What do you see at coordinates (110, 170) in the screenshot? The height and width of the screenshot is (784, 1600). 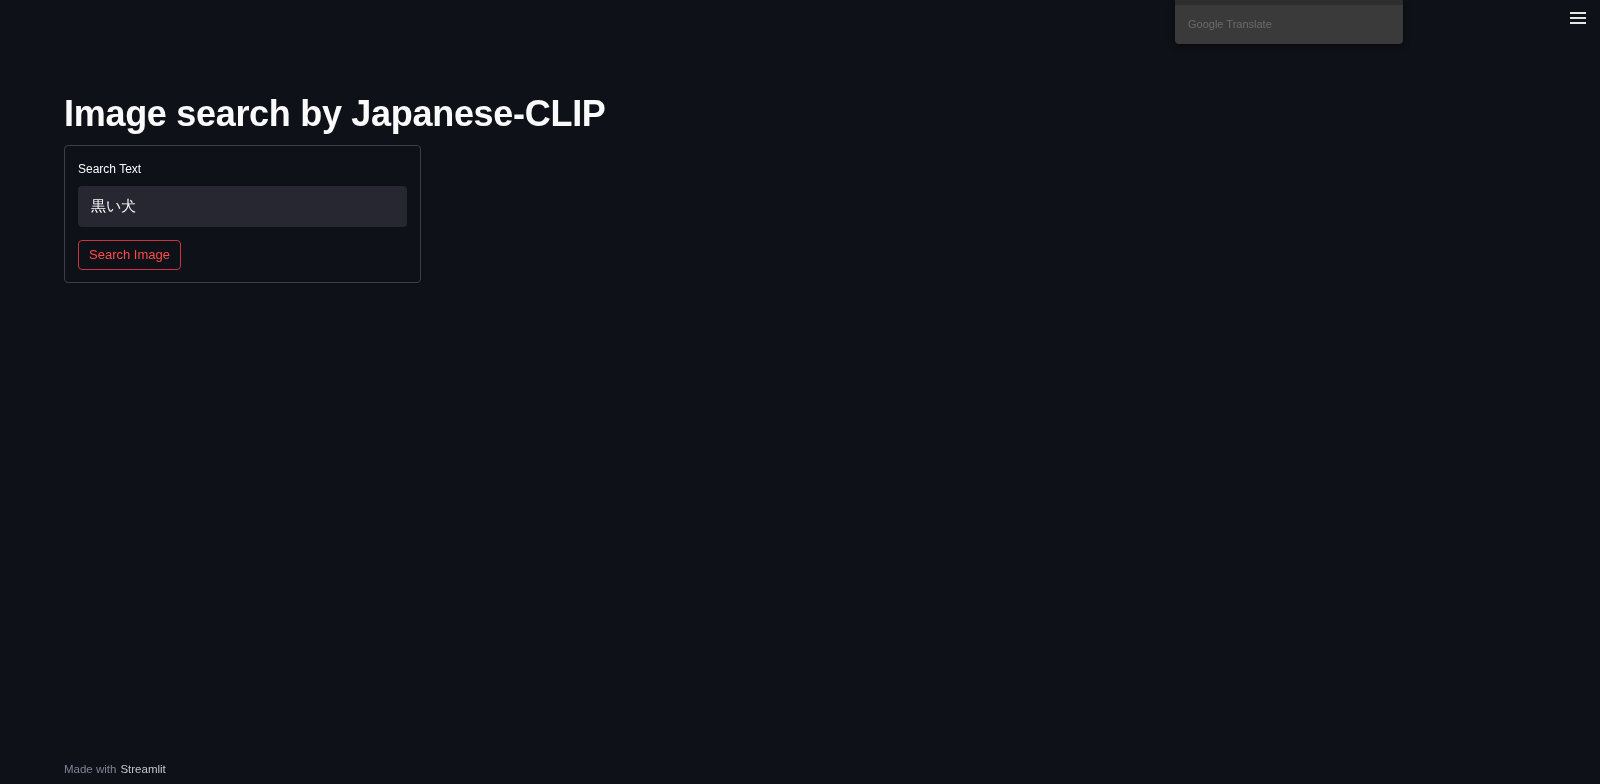 I see `field-label: Search Text` at bounding box center [110, 170].